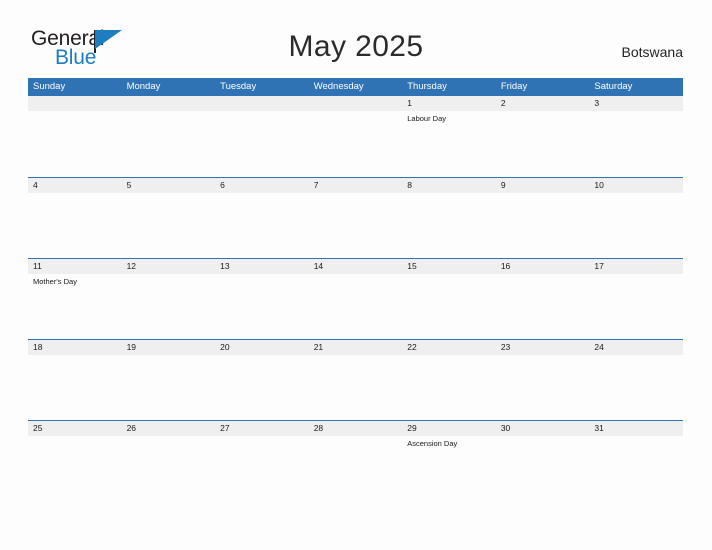 The width and height of the screenshot is (712, 550). Describe the element at coordinates (75, 185) in the screenshot. I see `day-number: 4` at that location.